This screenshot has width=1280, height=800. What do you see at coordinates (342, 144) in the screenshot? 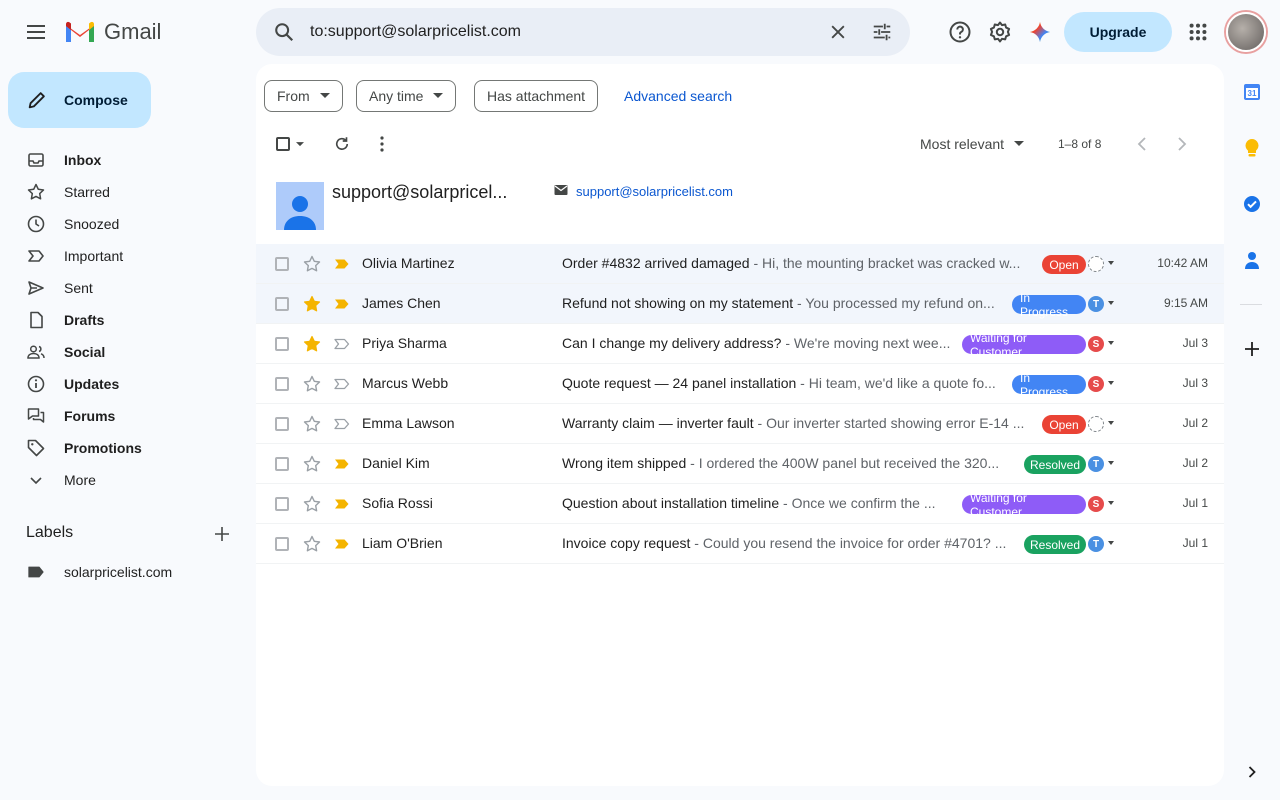
I see `refresh-button` at bounding box center [342, 144].